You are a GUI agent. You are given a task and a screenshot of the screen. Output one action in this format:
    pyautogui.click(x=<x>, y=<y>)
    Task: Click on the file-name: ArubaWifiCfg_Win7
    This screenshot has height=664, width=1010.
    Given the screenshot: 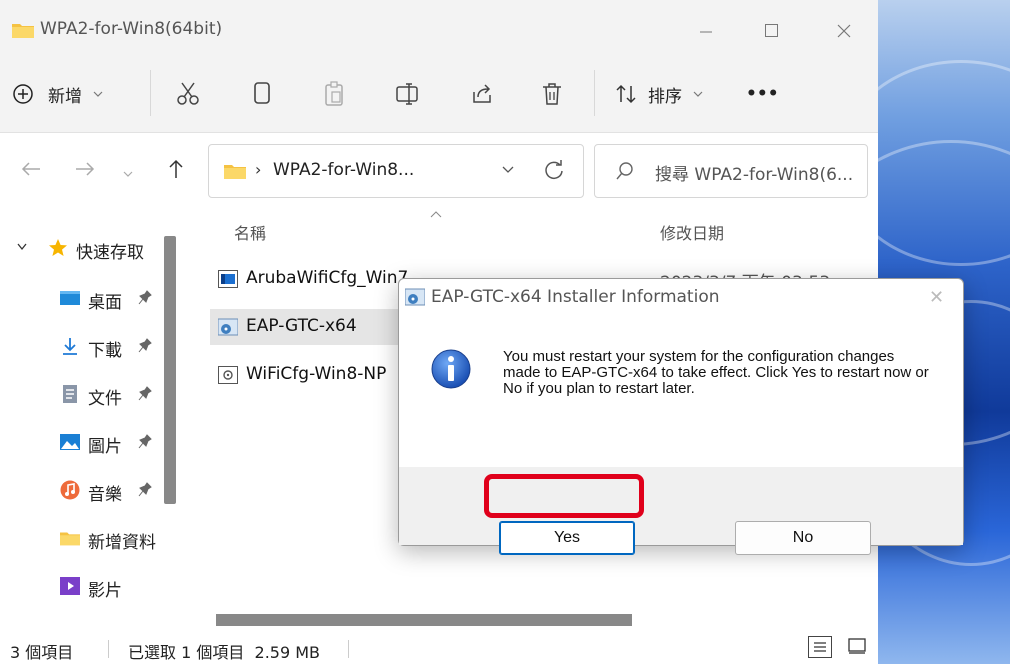 What is the action you would take?
    pyautogui.click(x=327, y=278)
    